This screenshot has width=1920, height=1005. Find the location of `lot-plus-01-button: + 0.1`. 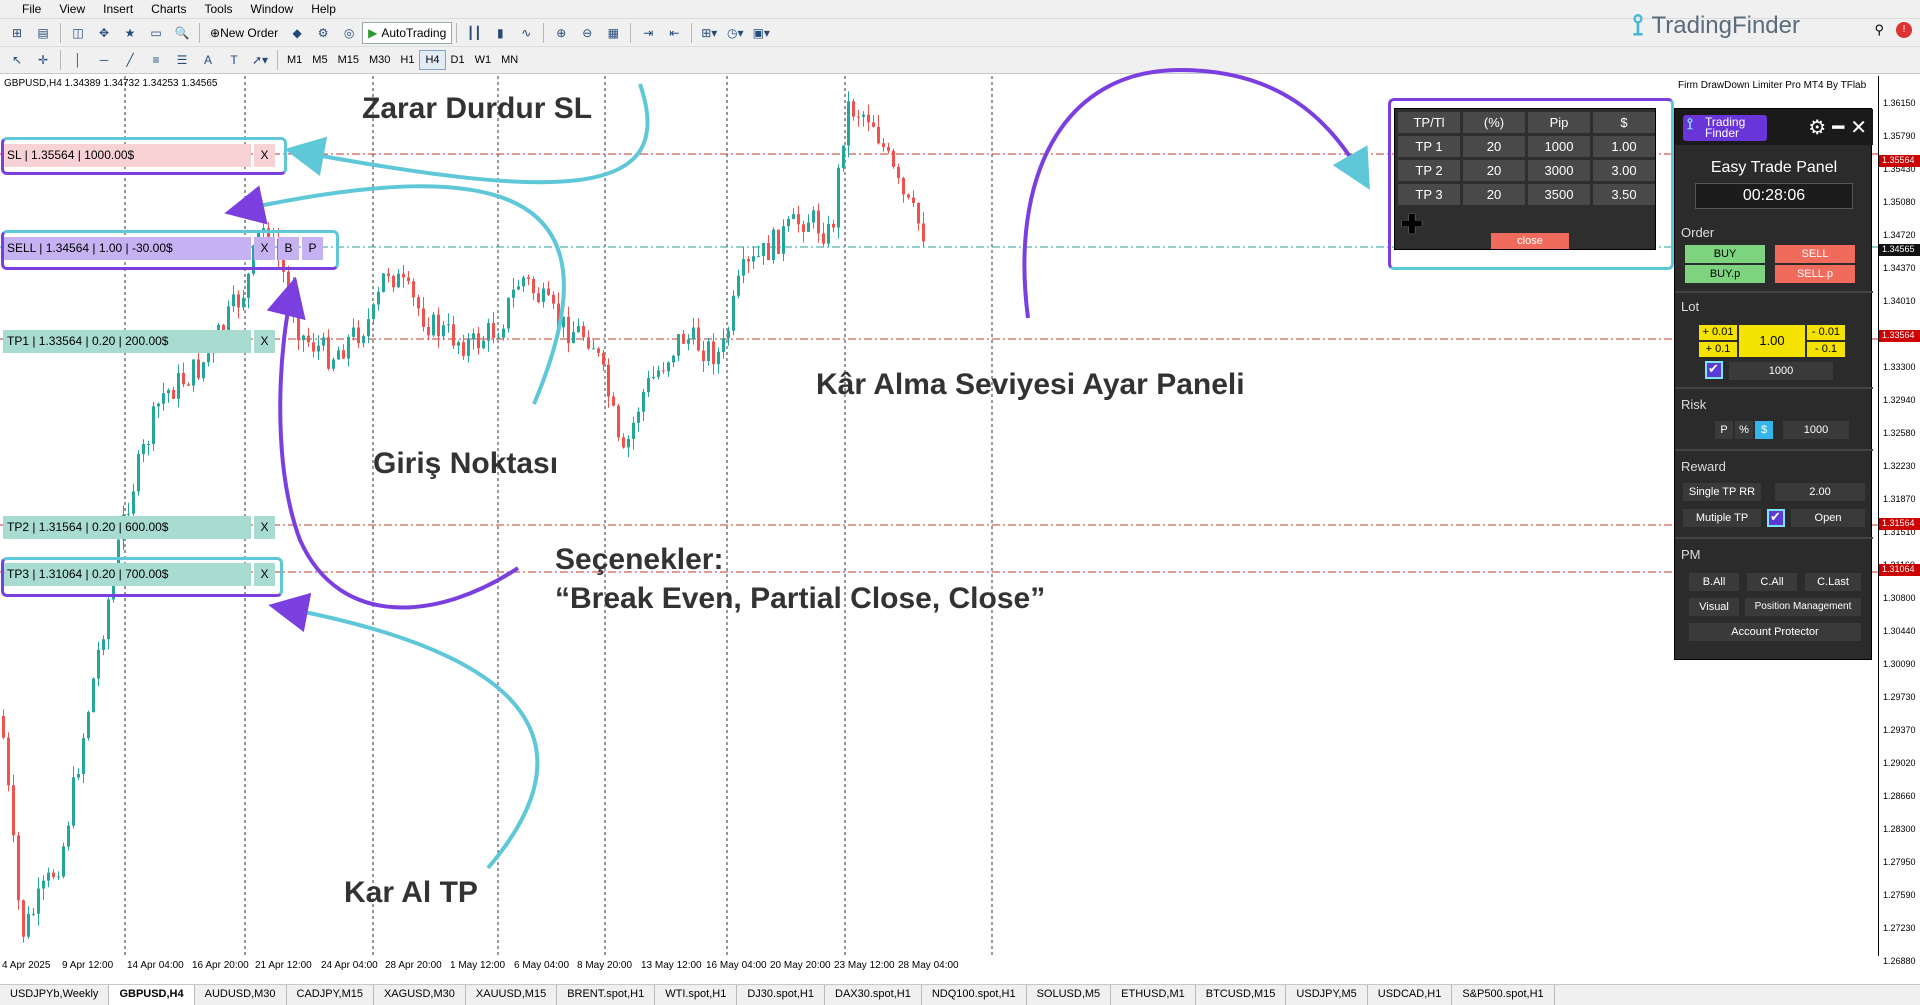

lot-plus-01-button: + 0.1 is located at coordinates (1718, 349).